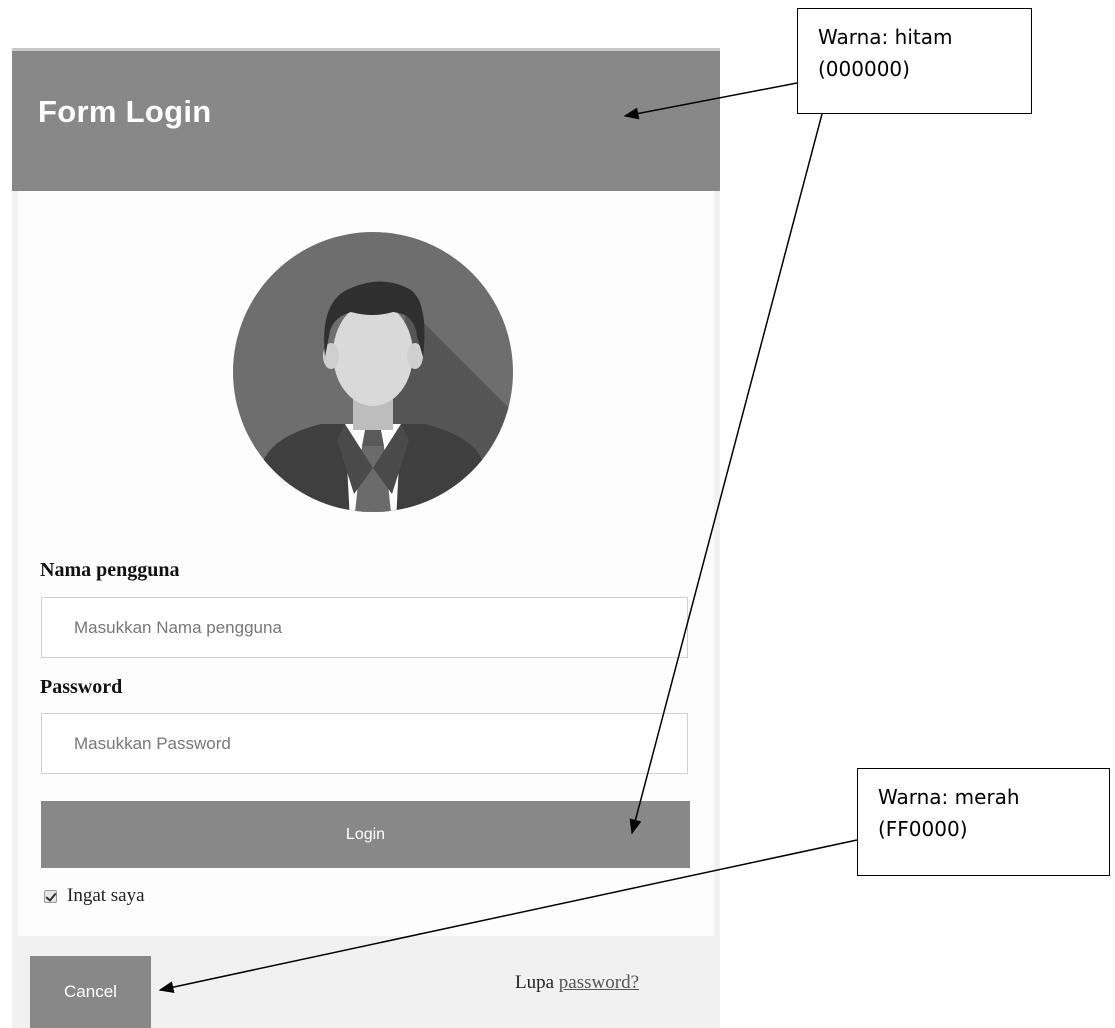 The image size is (1115, 1028). Describe the element at coordinates (864, 69) in the screenshot. I see `annotation-black-line2: (000000)` at that location.